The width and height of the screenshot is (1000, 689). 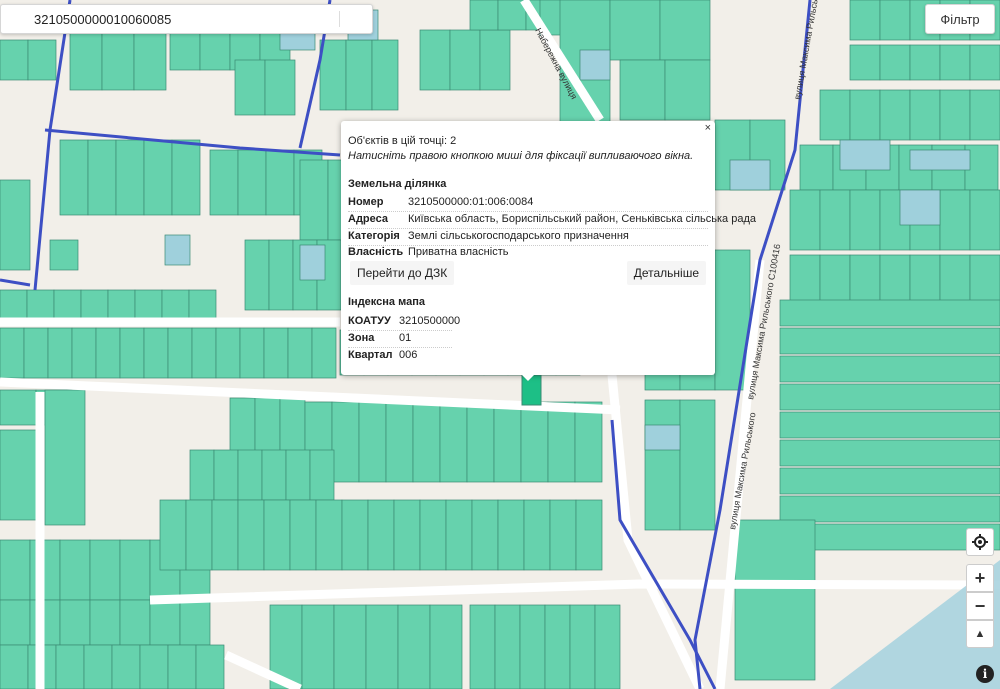 What do you see at coordinates (402, 273) in the screenshot?
I see `go-to-dzk-button: Перейти до ДЗК` at bounding box center [402, 273].